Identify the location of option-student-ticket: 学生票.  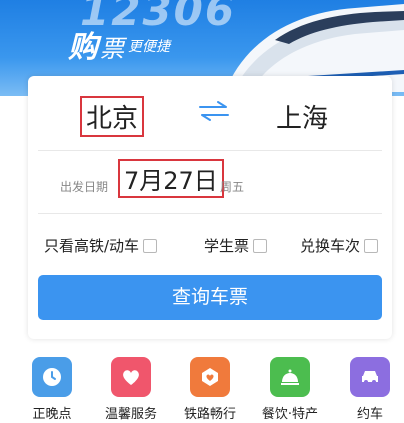
(236, 245).